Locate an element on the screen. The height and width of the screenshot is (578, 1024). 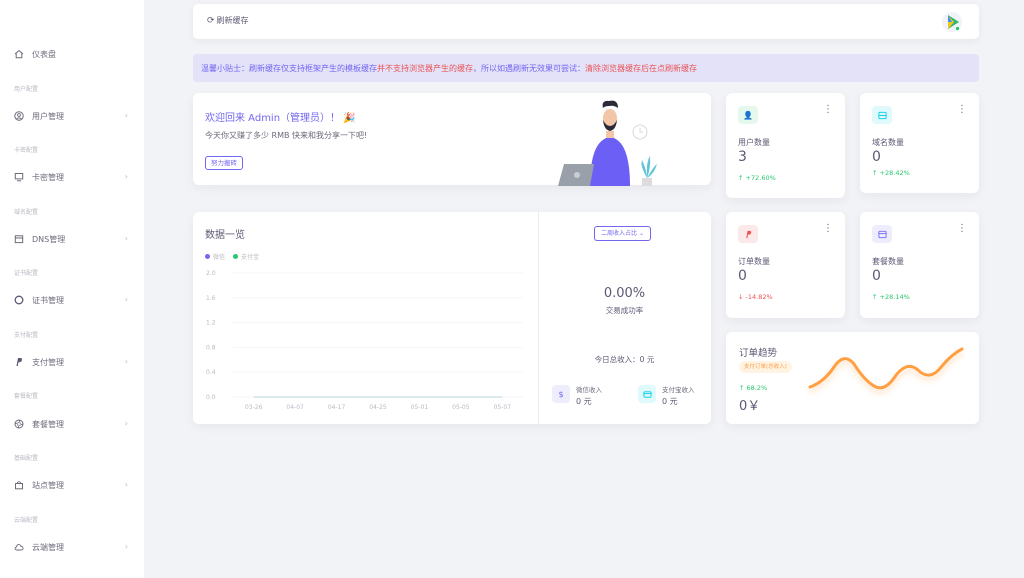
y-tick-label: 0.8 is located at coordinates (211, 347).